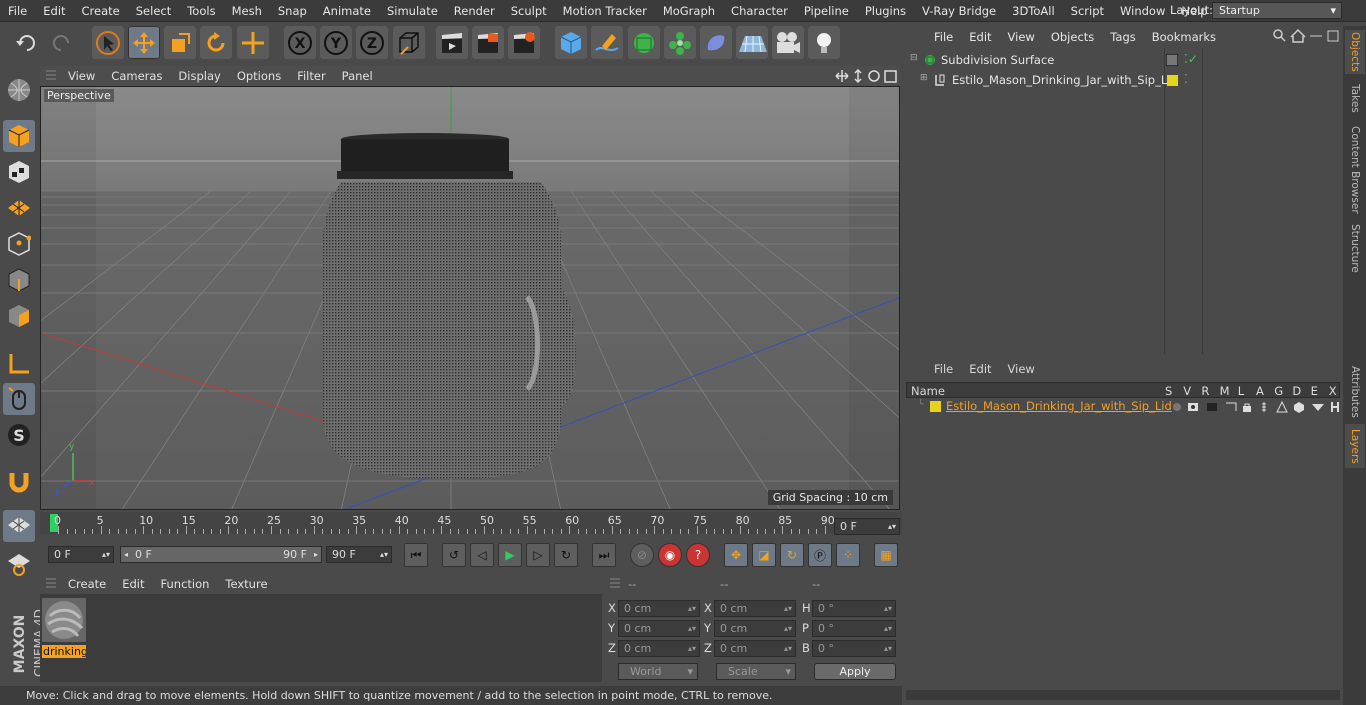  What do you see at coordinates (886, 555) in the screenshot?
I see `timeline-window-button: ▦` at bounding box center [886, 555].